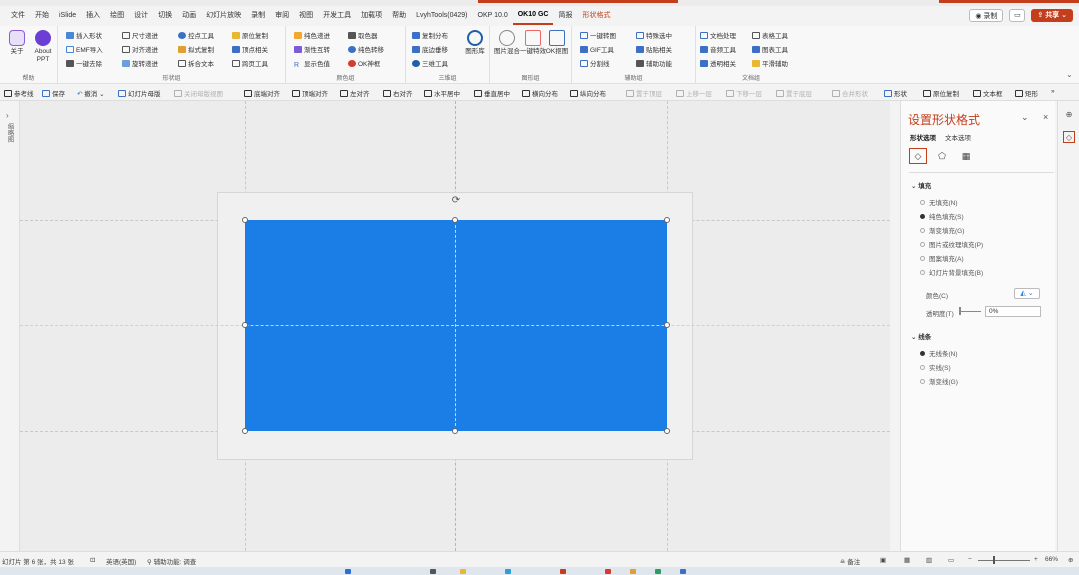  I want to click on tab-record: 录制, so click(258, 16).